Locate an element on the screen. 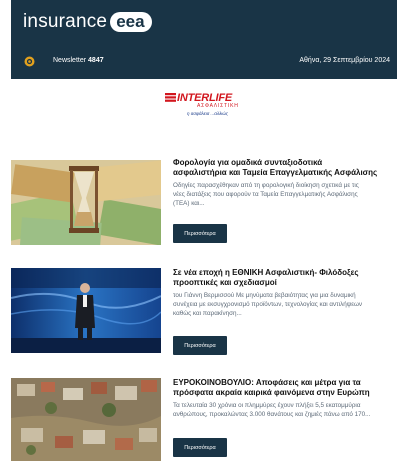 This screenshot has width=397, height=461. article-thumbnail-speaker-stage is located at coordinates (86, 310).